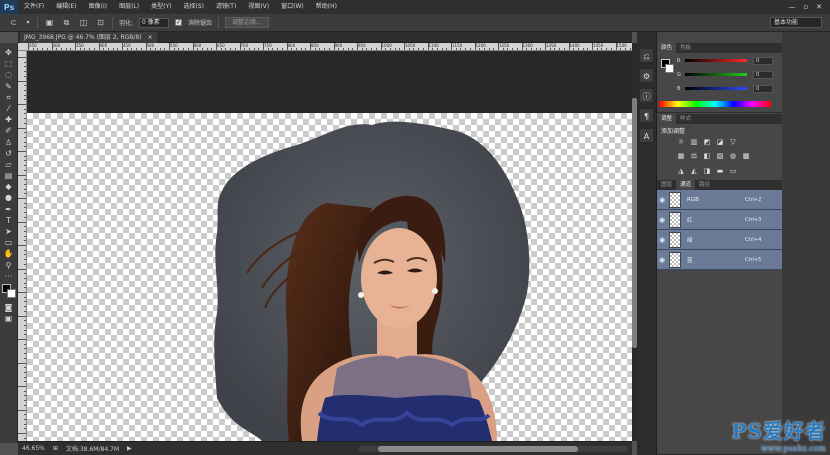  Describe the element at coordinates (258, 7) in the screenshot. I see `menu-view: 视图(V)` at that location.